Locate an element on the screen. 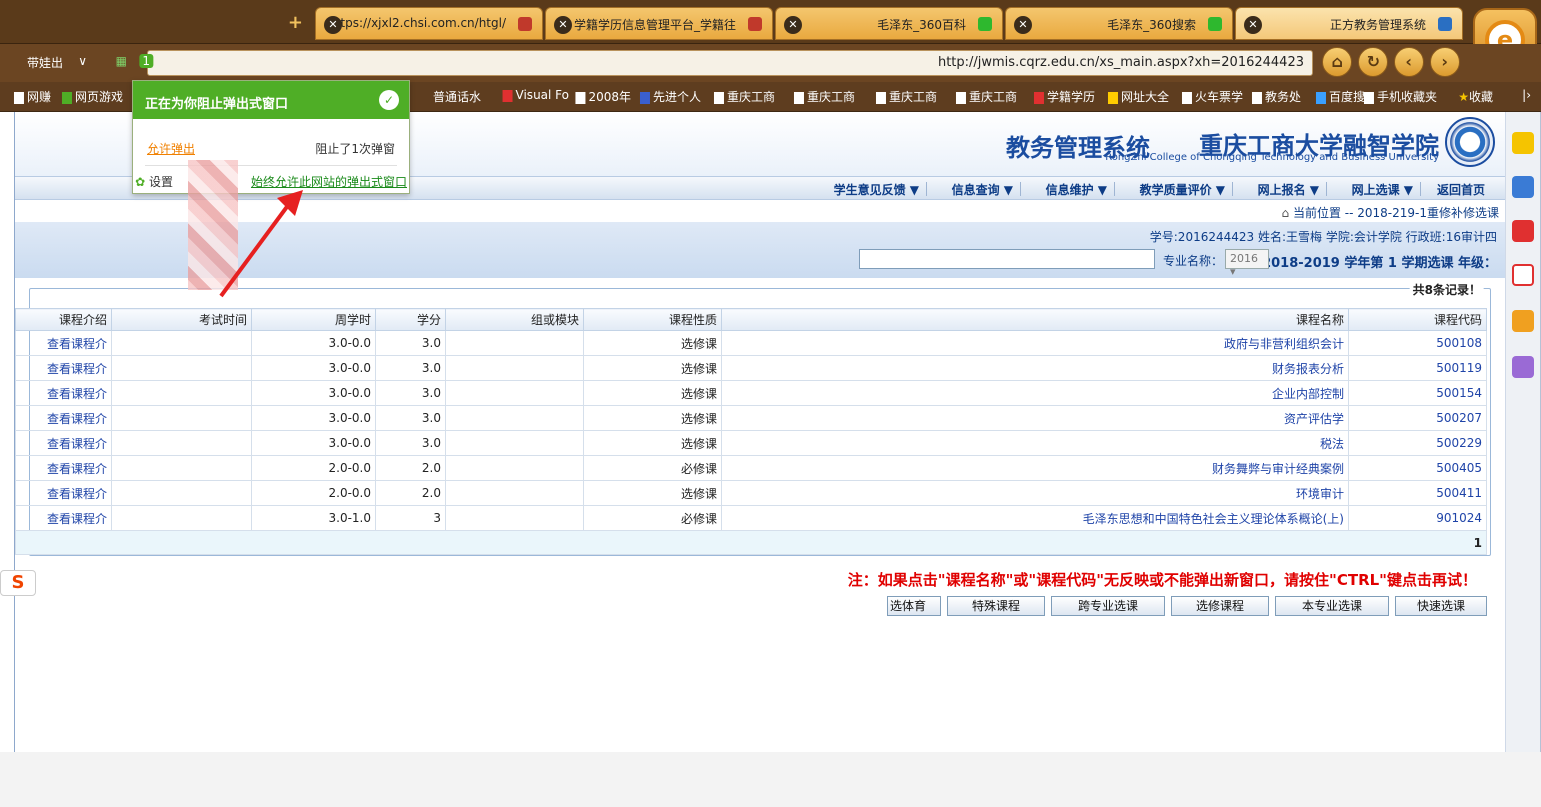 The height and width of the screenshot is (807, 1541). course-code: 500207 is located at coordinates (1459, 418).